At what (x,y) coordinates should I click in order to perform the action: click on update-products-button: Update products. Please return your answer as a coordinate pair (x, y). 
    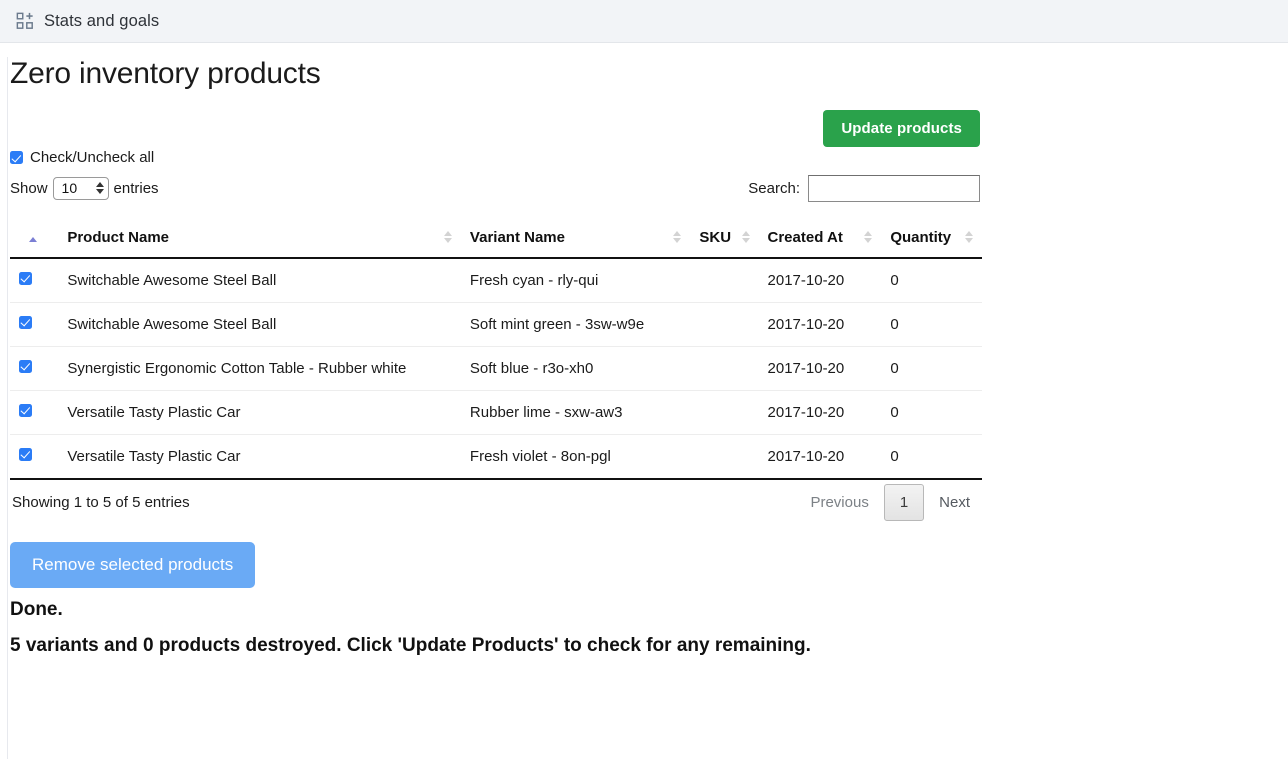
    Looking at the image, I should click on (901, 128).